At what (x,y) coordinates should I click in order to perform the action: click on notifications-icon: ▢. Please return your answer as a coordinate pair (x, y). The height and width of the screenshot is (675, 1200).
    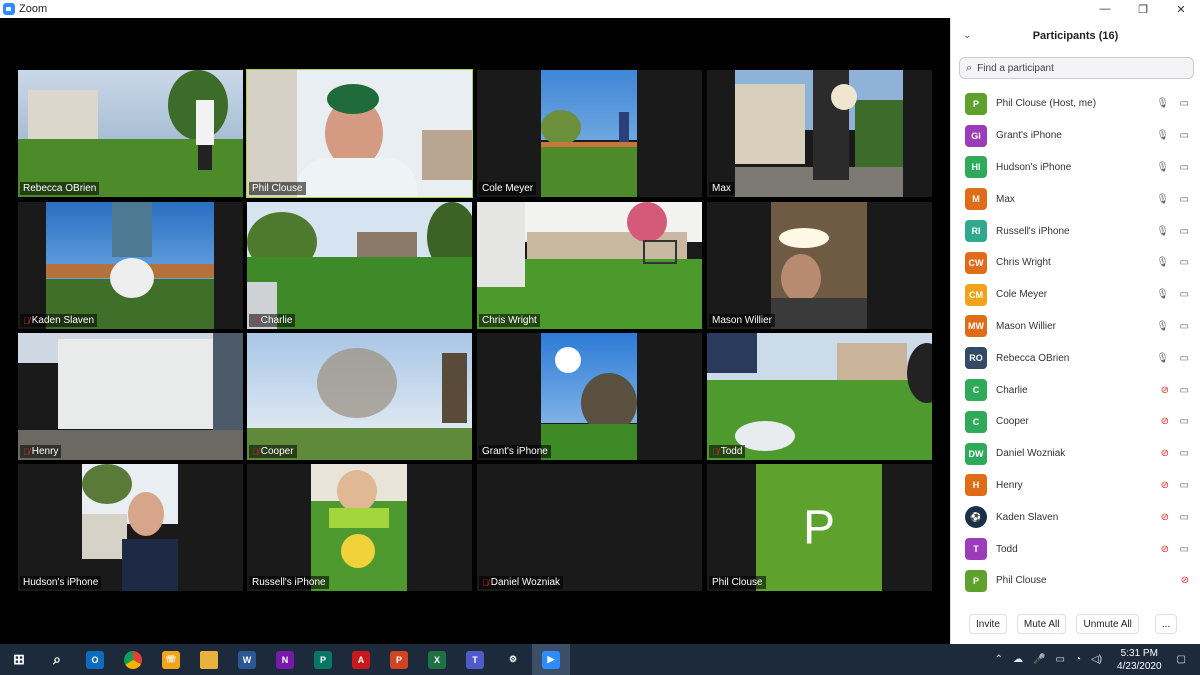
    Looking at the image, I should click on (1181, 659).